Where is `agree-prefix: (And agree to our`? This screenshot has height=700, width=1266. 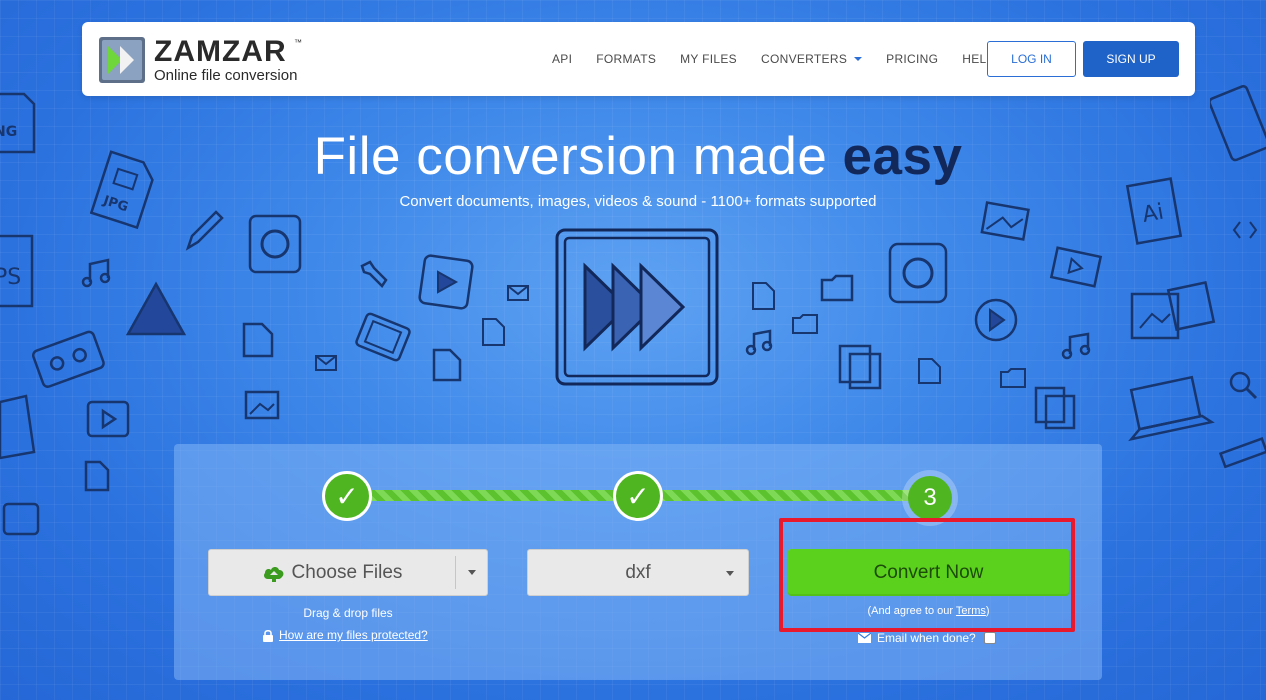
agree-prefix: (And agree to our is located at coordinates (911, 611).